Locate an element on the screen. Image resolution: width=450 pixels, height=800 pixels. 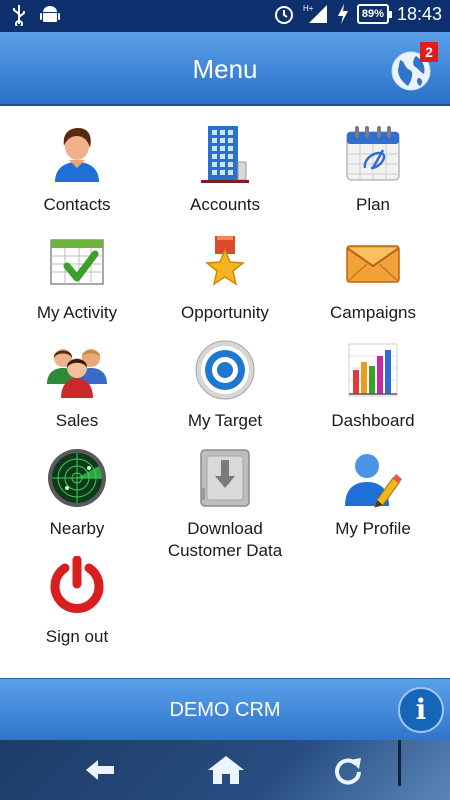
nav-divider is located at coordinates (399, 763).